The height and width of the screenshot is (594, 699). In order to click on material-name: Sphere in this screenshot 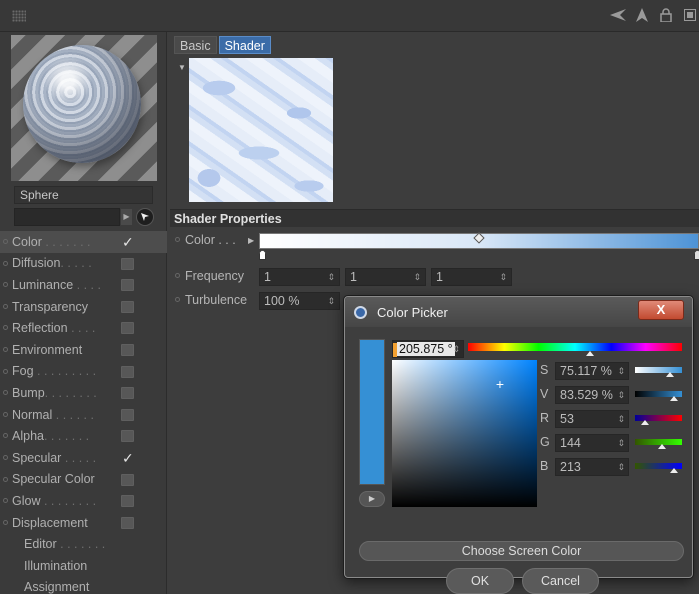, I will do `click(83, 195)`.